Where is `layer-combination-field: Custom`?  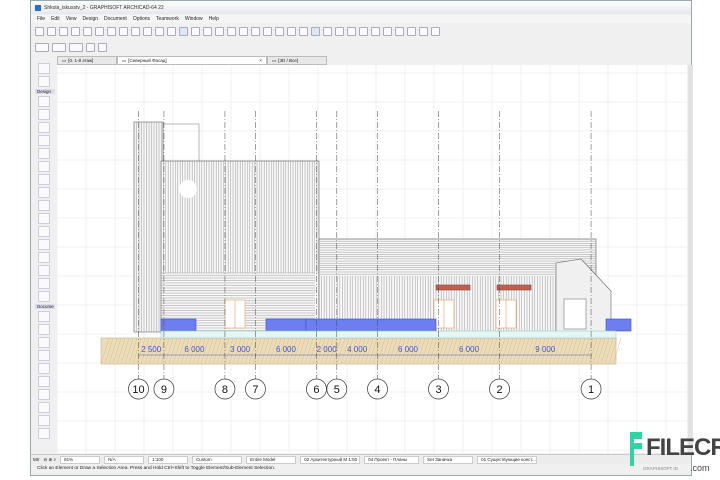 layer-combination-field: Custom is located at coordinates (217, 459).